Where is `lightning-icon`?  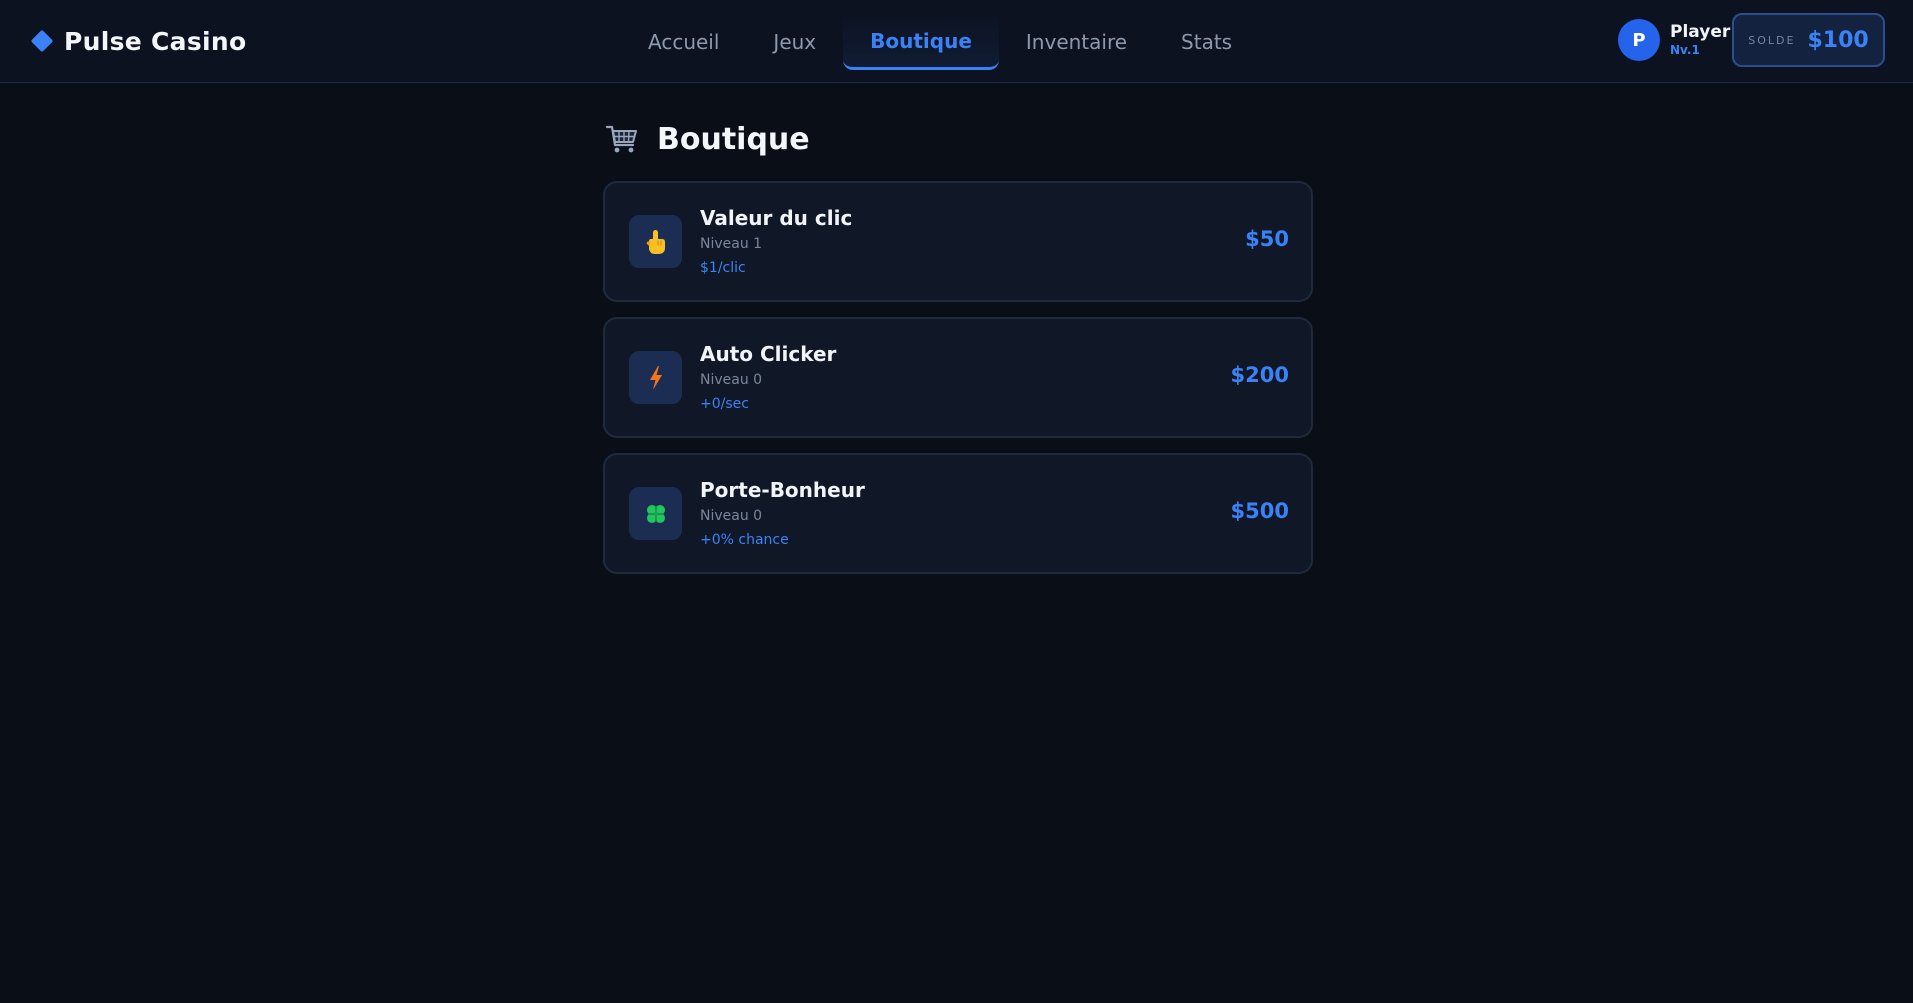
lightning-icon is located at coordinates (655, 377).